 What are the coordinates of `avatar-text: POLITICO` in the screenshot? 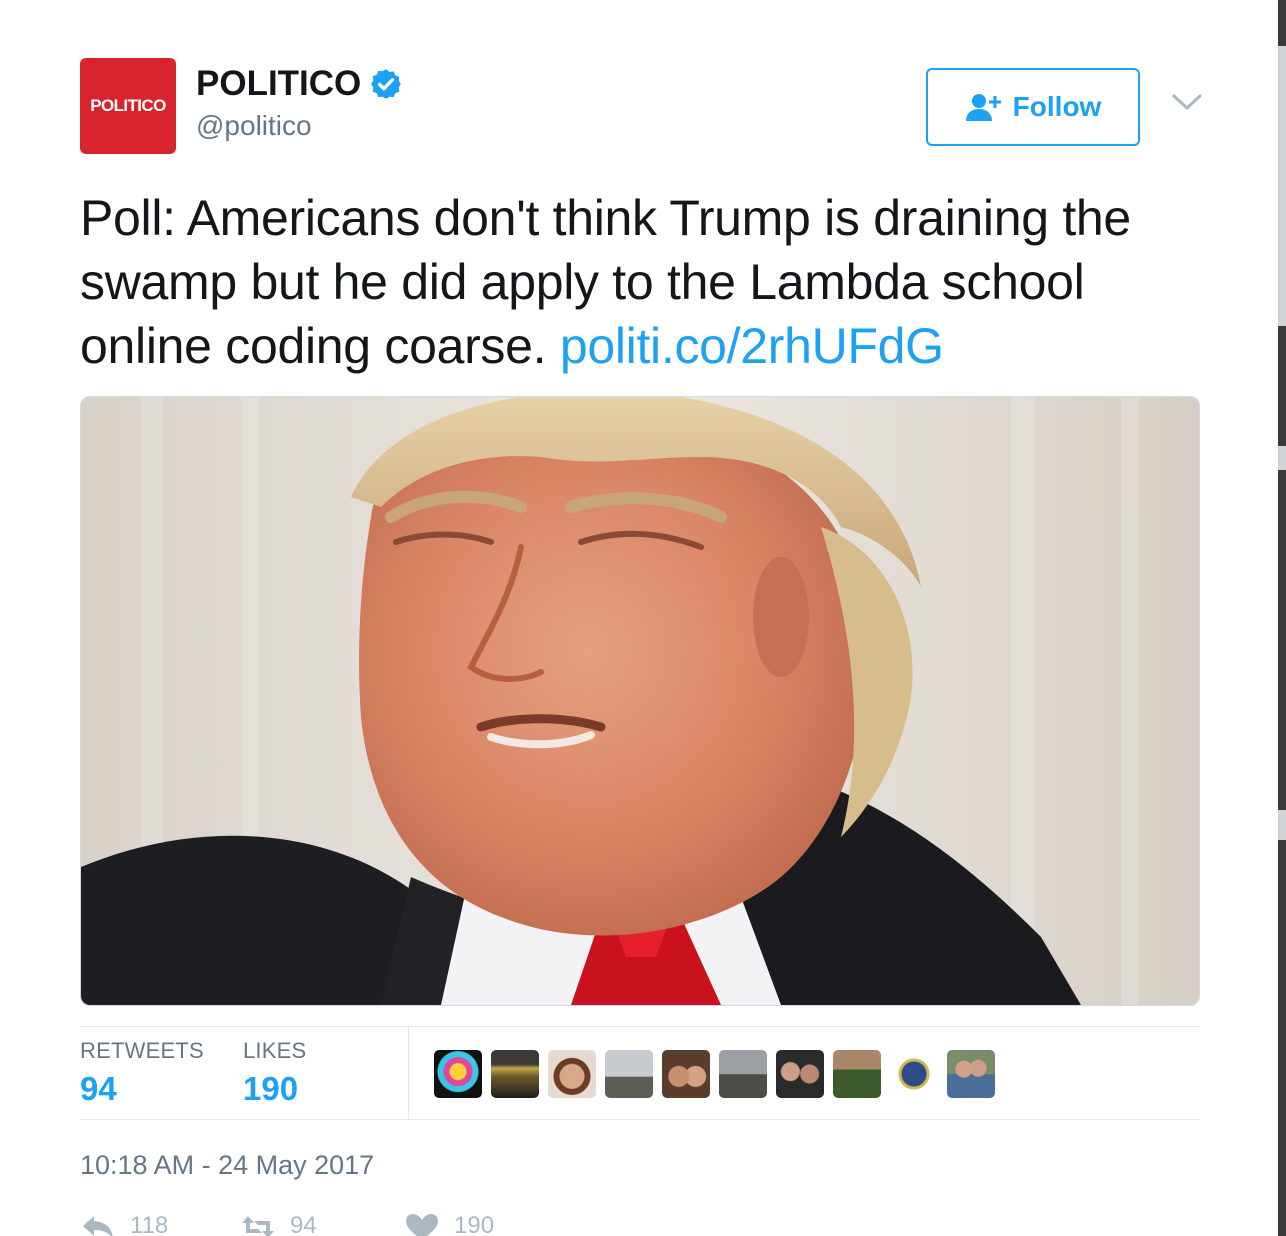 It's located at (128, 105).